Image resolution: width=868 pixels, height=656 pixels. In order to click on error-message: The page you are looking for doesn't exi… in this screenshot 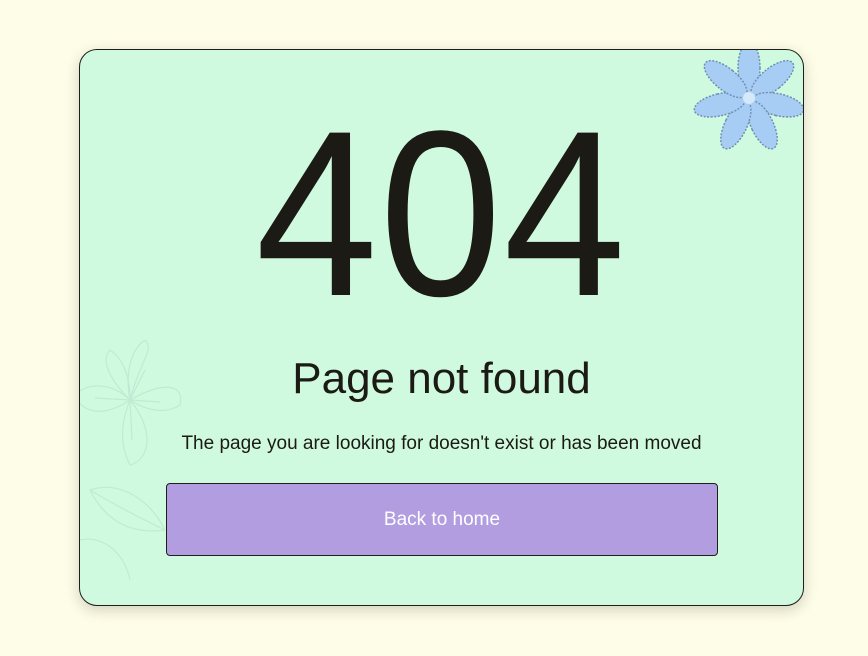, I will do `click(441, 443)`.